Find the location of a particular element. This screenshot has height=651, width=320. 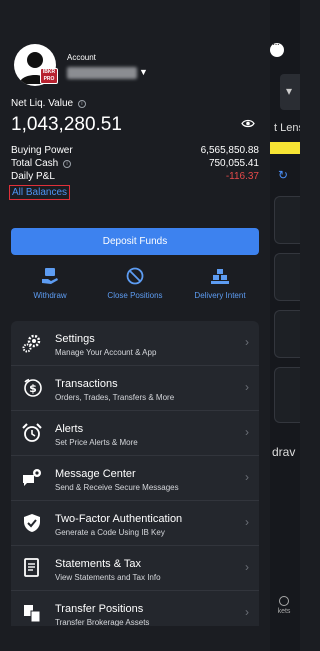

net-liq-label: Net Liq. Value i is located at coordinates (48, 103).